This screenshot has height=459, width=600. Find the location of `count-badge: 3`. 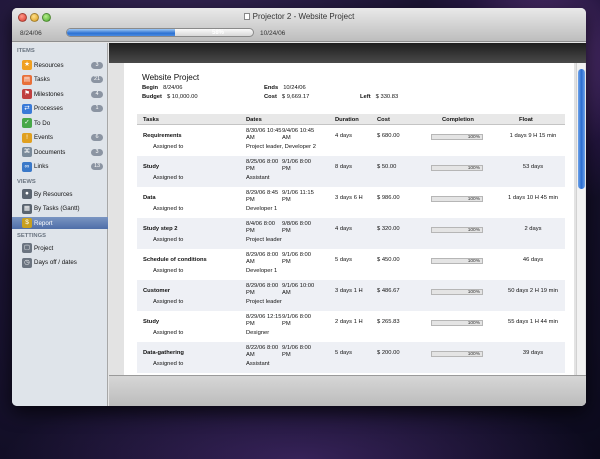

count-badge: 3 is located at coordinates (97, 152).